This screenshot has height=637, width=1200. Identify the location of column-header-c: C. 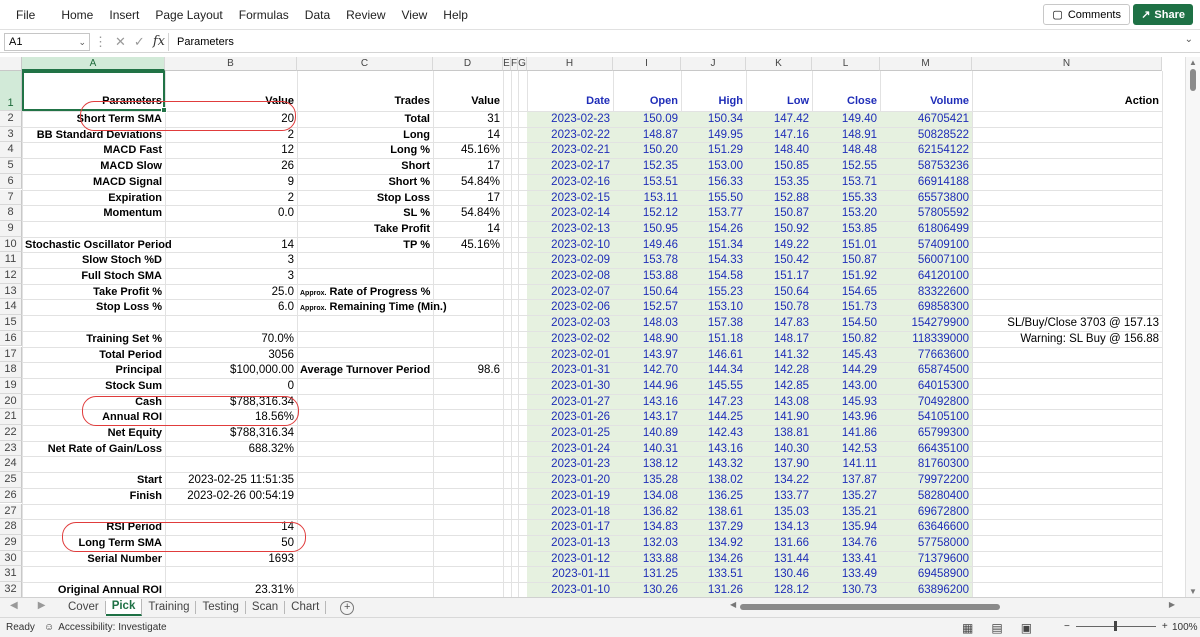
(365, 64).